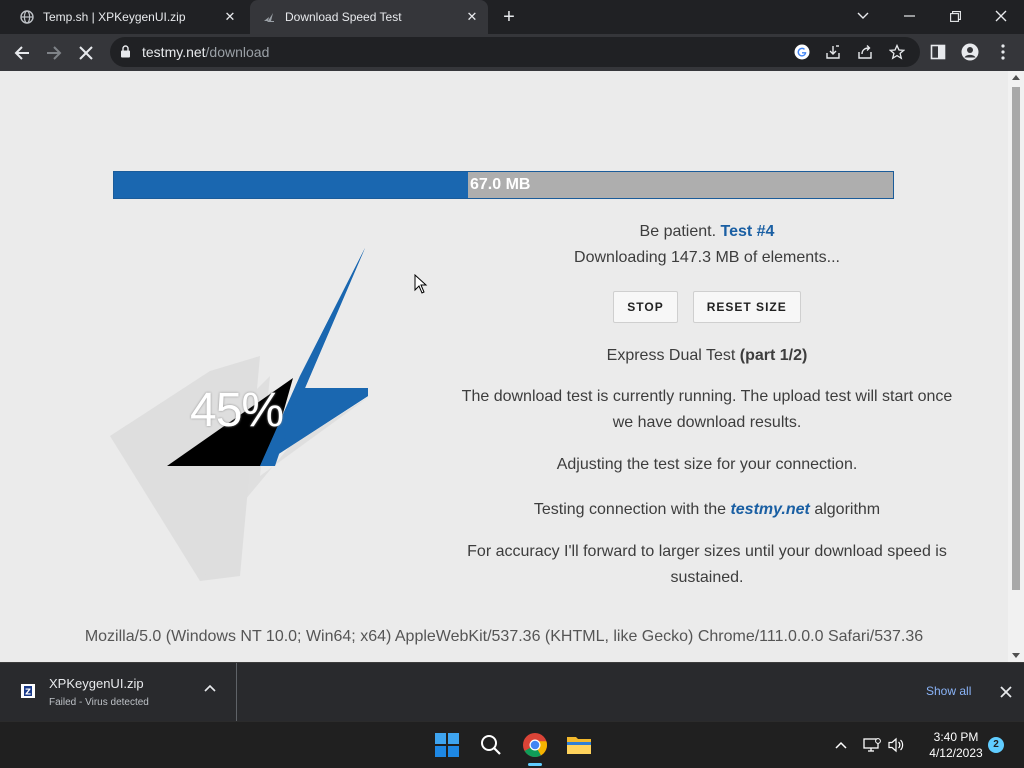 Image resolution: width=1024 pixels, height=768 pixels. I want to click on clock-date: 4/12/2023, so click(956, 753).